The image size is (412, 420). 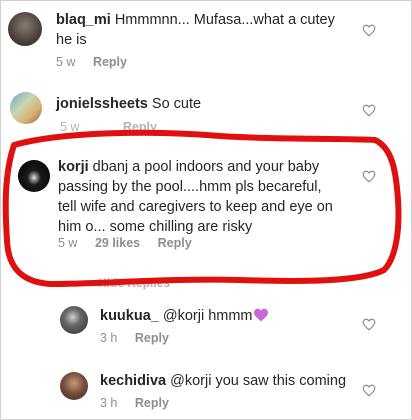 What do you see at coordinates (129, 316) in the screenshot?
I see `comment-username: kuukua_` at bounding box center [129, 316].